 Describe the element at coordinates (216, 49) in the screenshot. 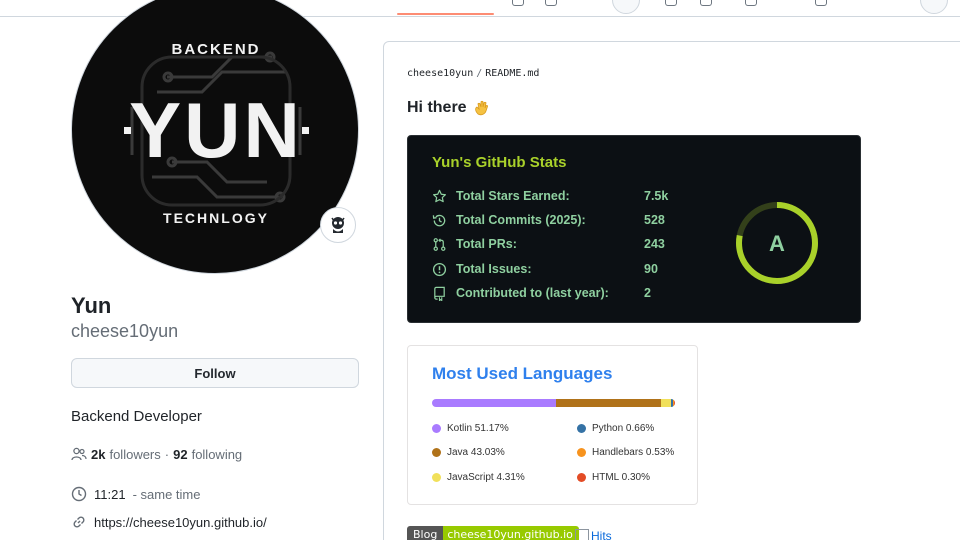

I see `avatar-top-text: BACKEND` at that location.